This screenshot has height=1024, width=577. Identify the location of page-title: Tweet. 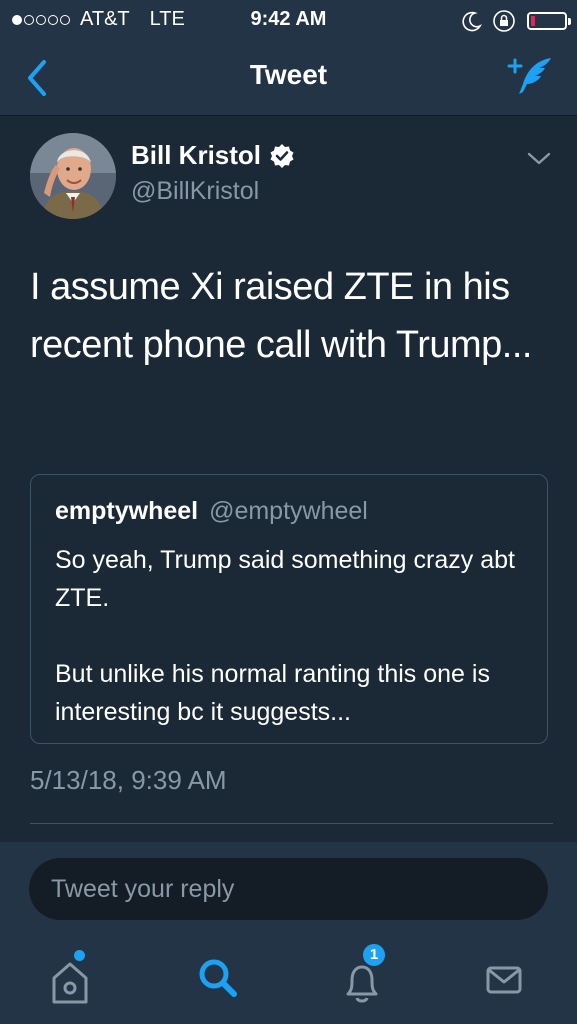
(288, 74).